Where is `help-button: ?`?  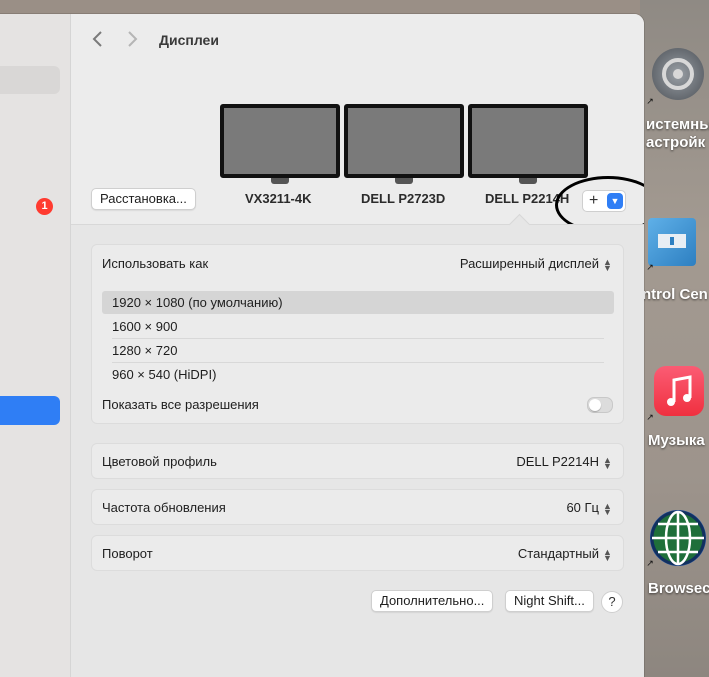 help-button: ? is located at coordinates (612, 602).